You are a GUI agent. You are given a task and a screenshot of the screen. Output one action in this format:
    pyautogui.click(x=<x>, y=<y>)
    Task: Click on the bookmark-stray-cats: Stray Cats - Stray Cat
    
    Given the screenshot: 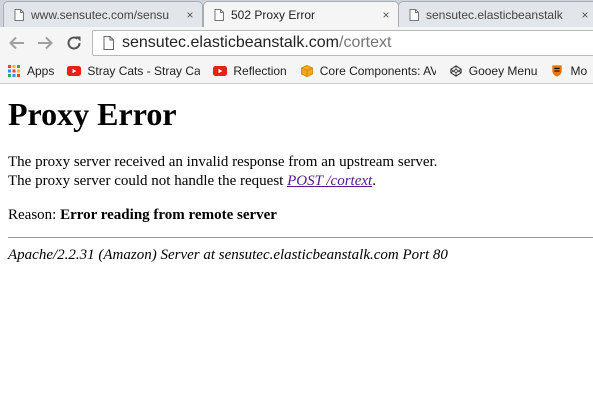 What is the action you would take?
    pyautogui.click(x=133, y=71)
    